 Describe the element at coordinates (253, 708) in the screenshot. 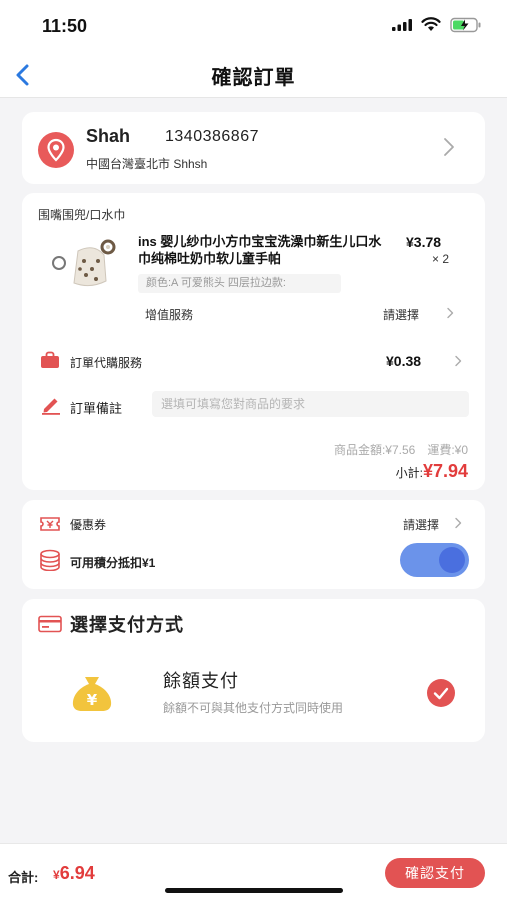

I see `balance-payment-note: 餘額不可與其他支付方式同時使用` at that location.